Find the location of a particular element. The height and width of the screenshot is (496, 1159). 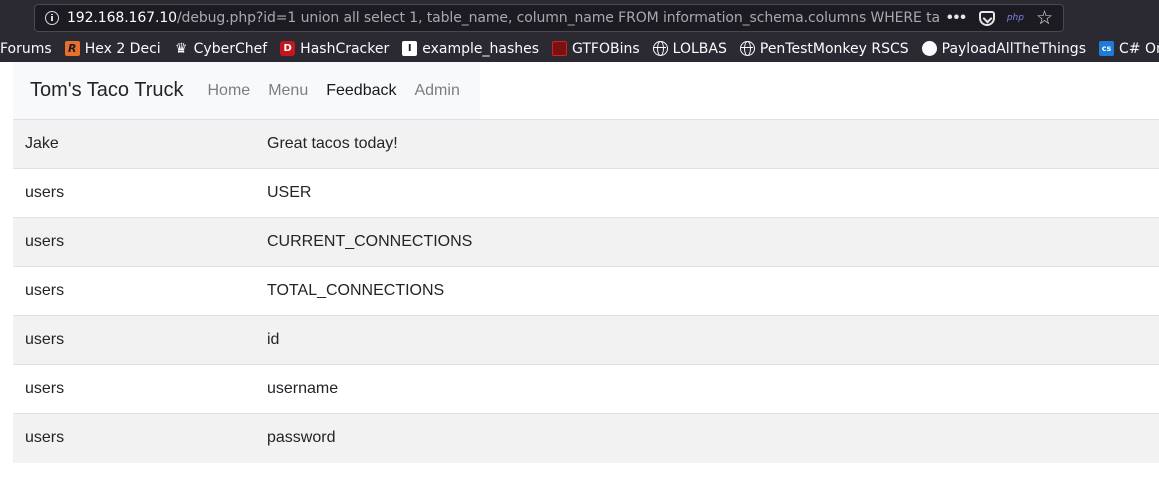

bookmark-item: cs C# Online C is located at coordinates (1129, 49).